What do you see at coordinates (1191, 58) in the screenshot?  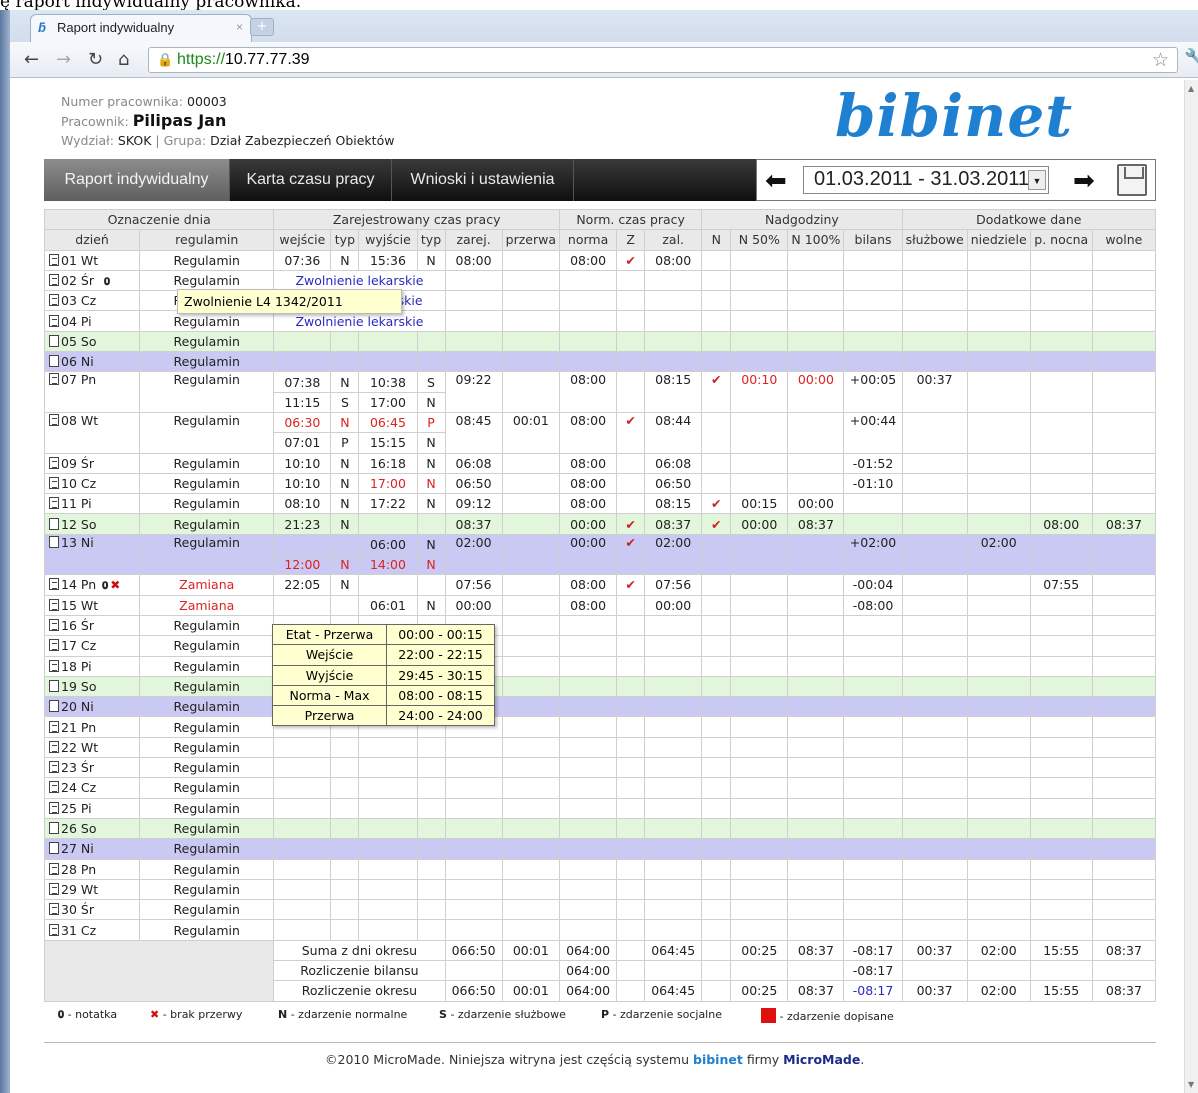 I see `wrench-icon: 🔧` at bounding box center [1191, 58].